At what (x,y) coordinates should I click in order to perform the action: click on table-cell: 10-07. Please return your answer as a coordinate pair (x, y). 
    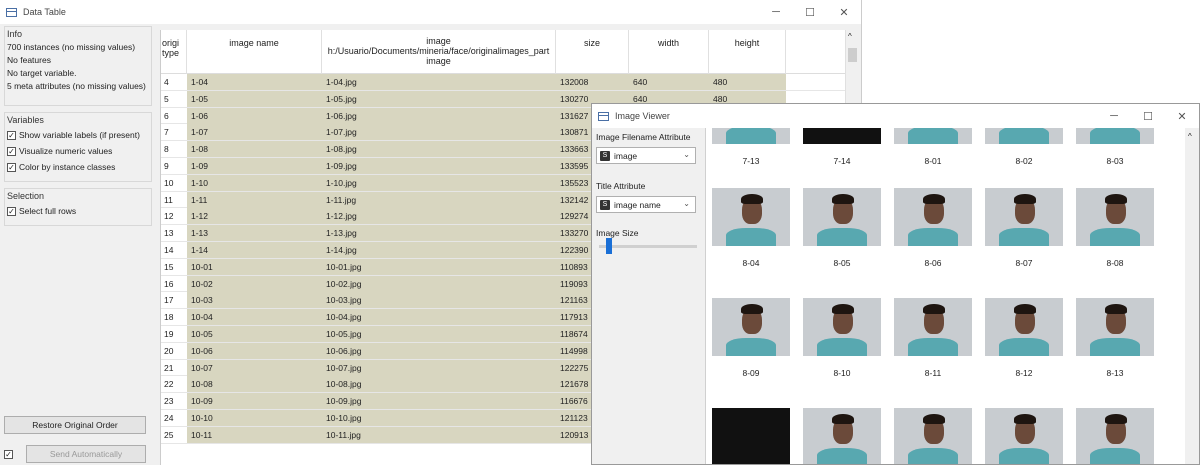
    Looking at the image, I should click on (202, 367).